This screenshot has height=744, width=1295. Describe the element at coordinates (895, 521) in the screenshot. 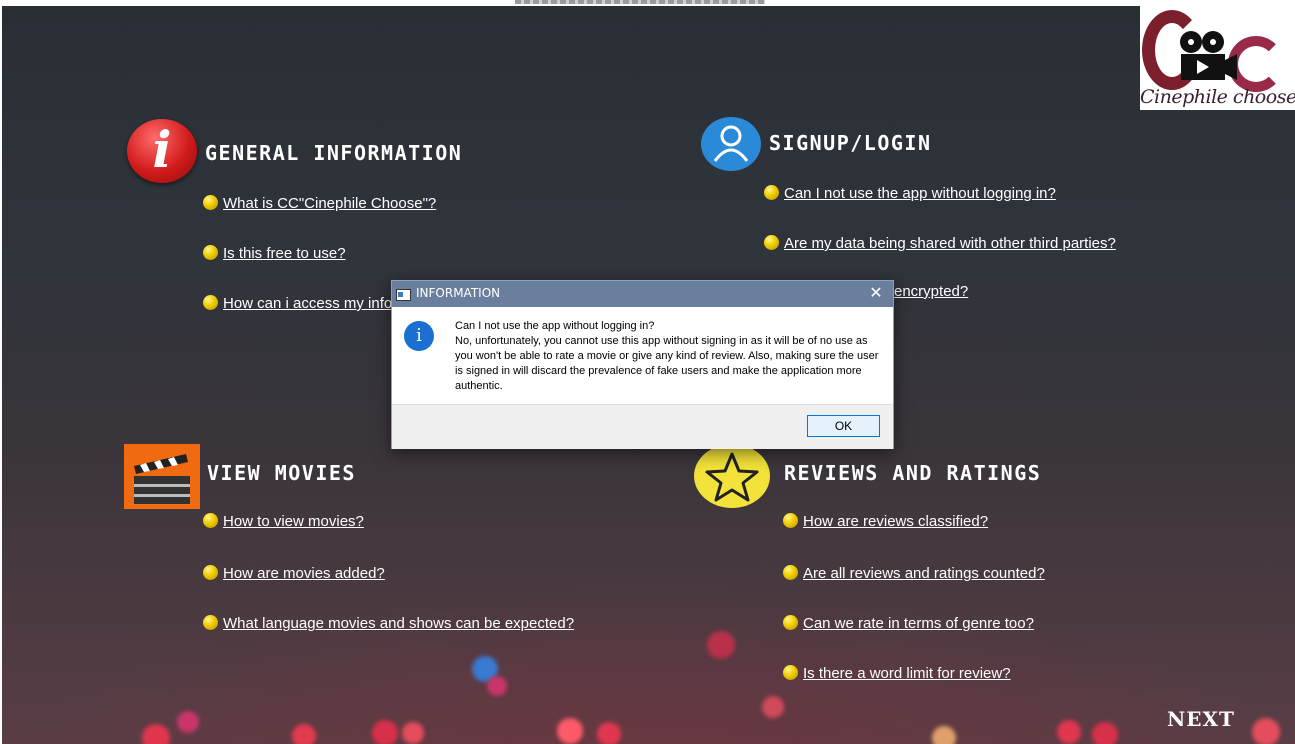

I see `faq-link-reviews-classified: How are reviews classified?` at that location.